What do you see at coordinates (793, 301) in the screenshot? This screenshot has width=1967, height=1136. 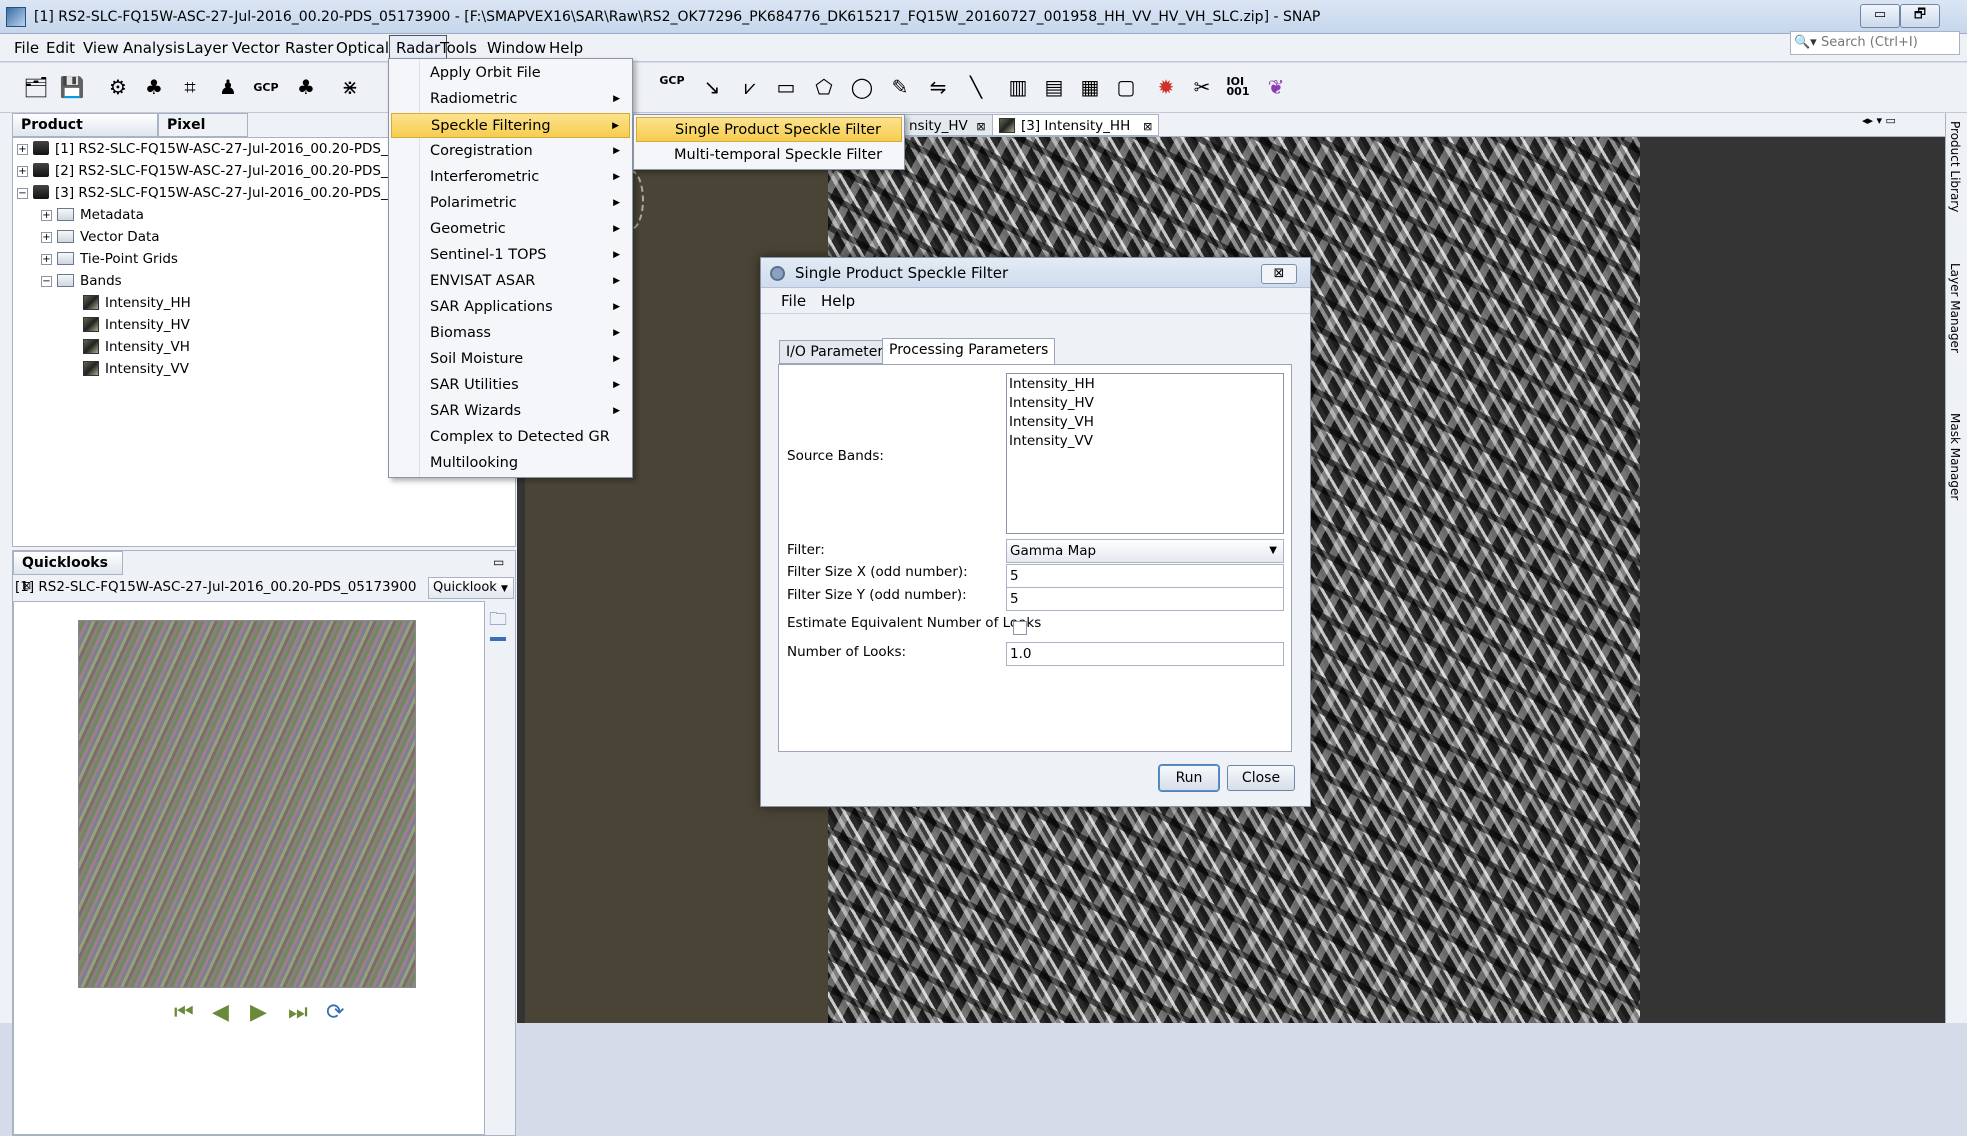 I see `dialog-menu-file: File` at bounding box center [793, 301].